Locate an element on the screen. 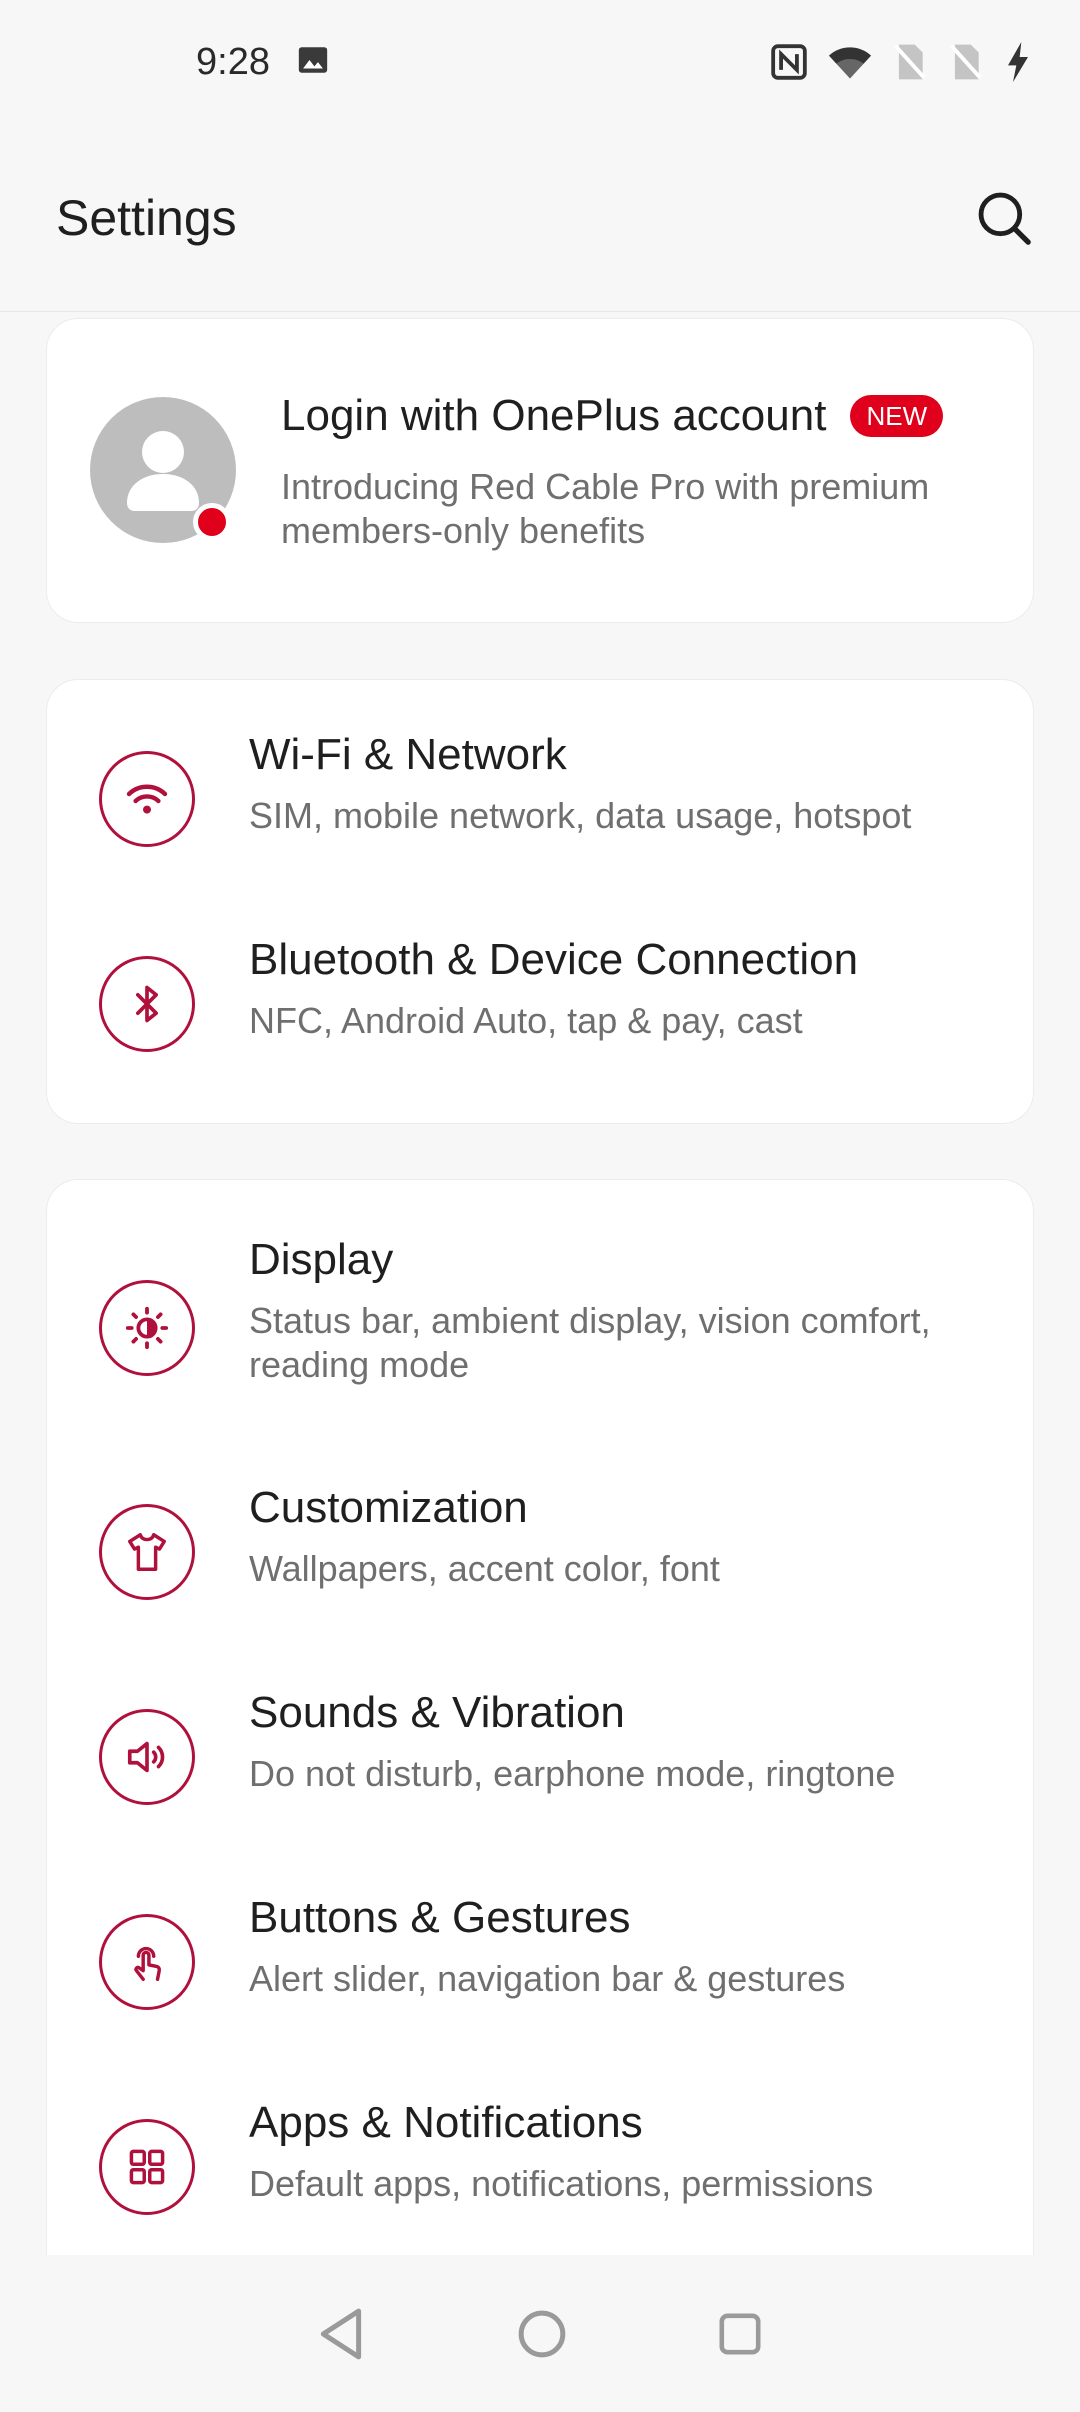 The width and height of the screenshot is (1080, 2412). apps-grid-icon is located at coordinates (147, 2167).